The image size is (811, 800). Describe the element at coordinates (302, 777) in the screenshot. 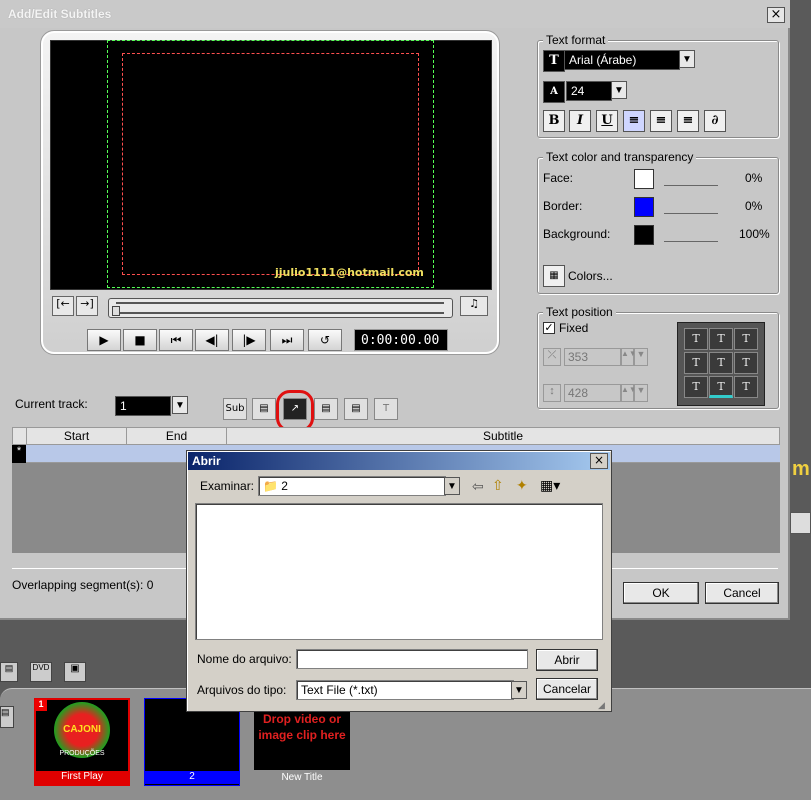

I see `new-title-label: New Title` at that location.